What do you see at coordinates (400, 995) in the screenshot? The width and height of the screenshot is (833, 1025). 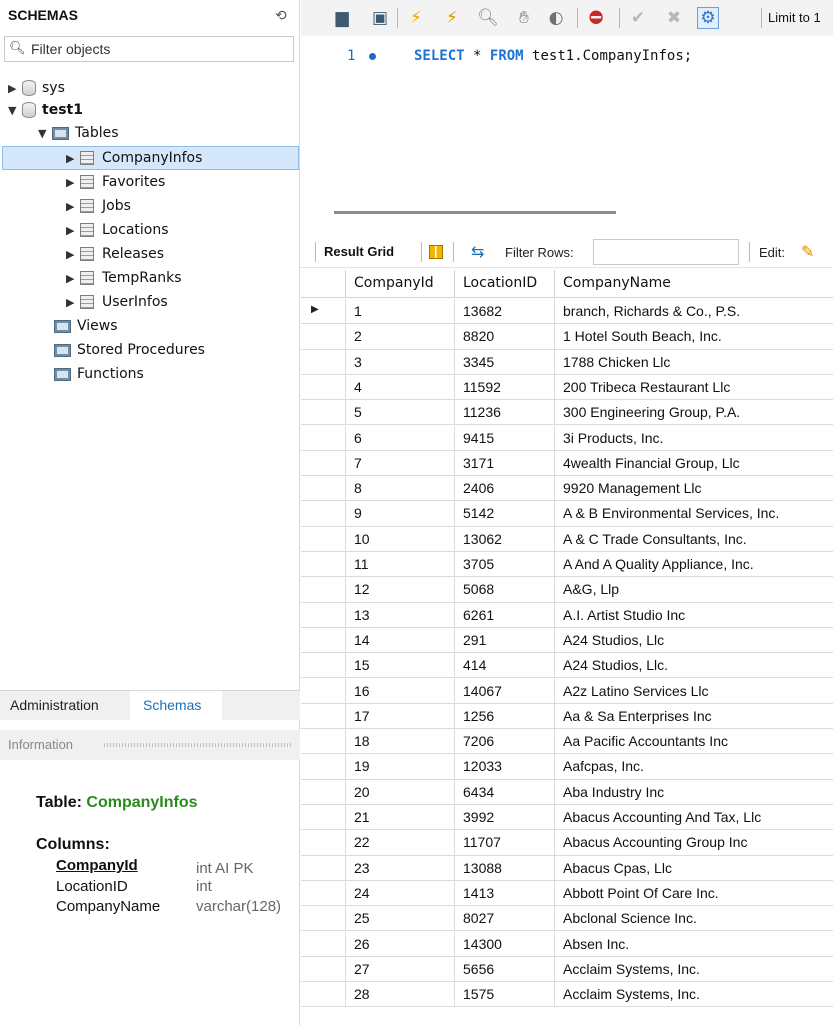 I see `cell-companyid: 28` at bounding box center [400, 995].